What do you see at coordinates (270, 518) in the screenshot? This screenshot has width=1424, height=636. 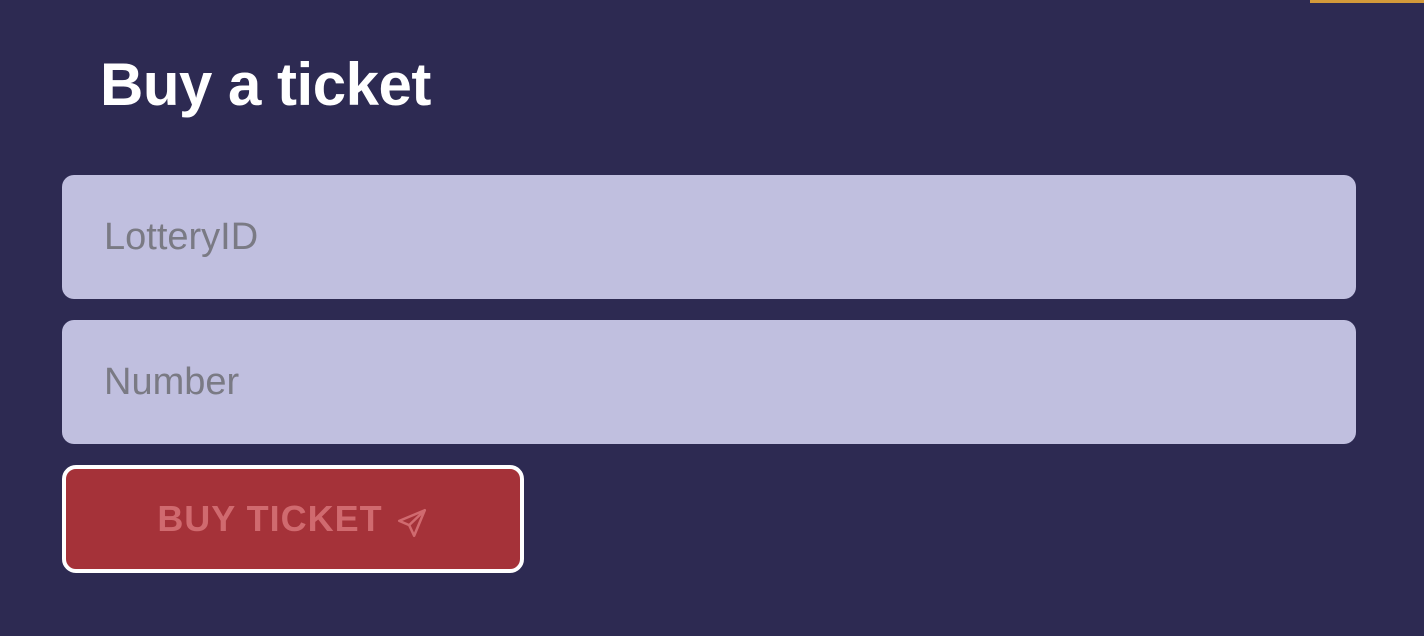 I see `buy-ticket-label: BUY TICKET` at bounding box center [270, 518].